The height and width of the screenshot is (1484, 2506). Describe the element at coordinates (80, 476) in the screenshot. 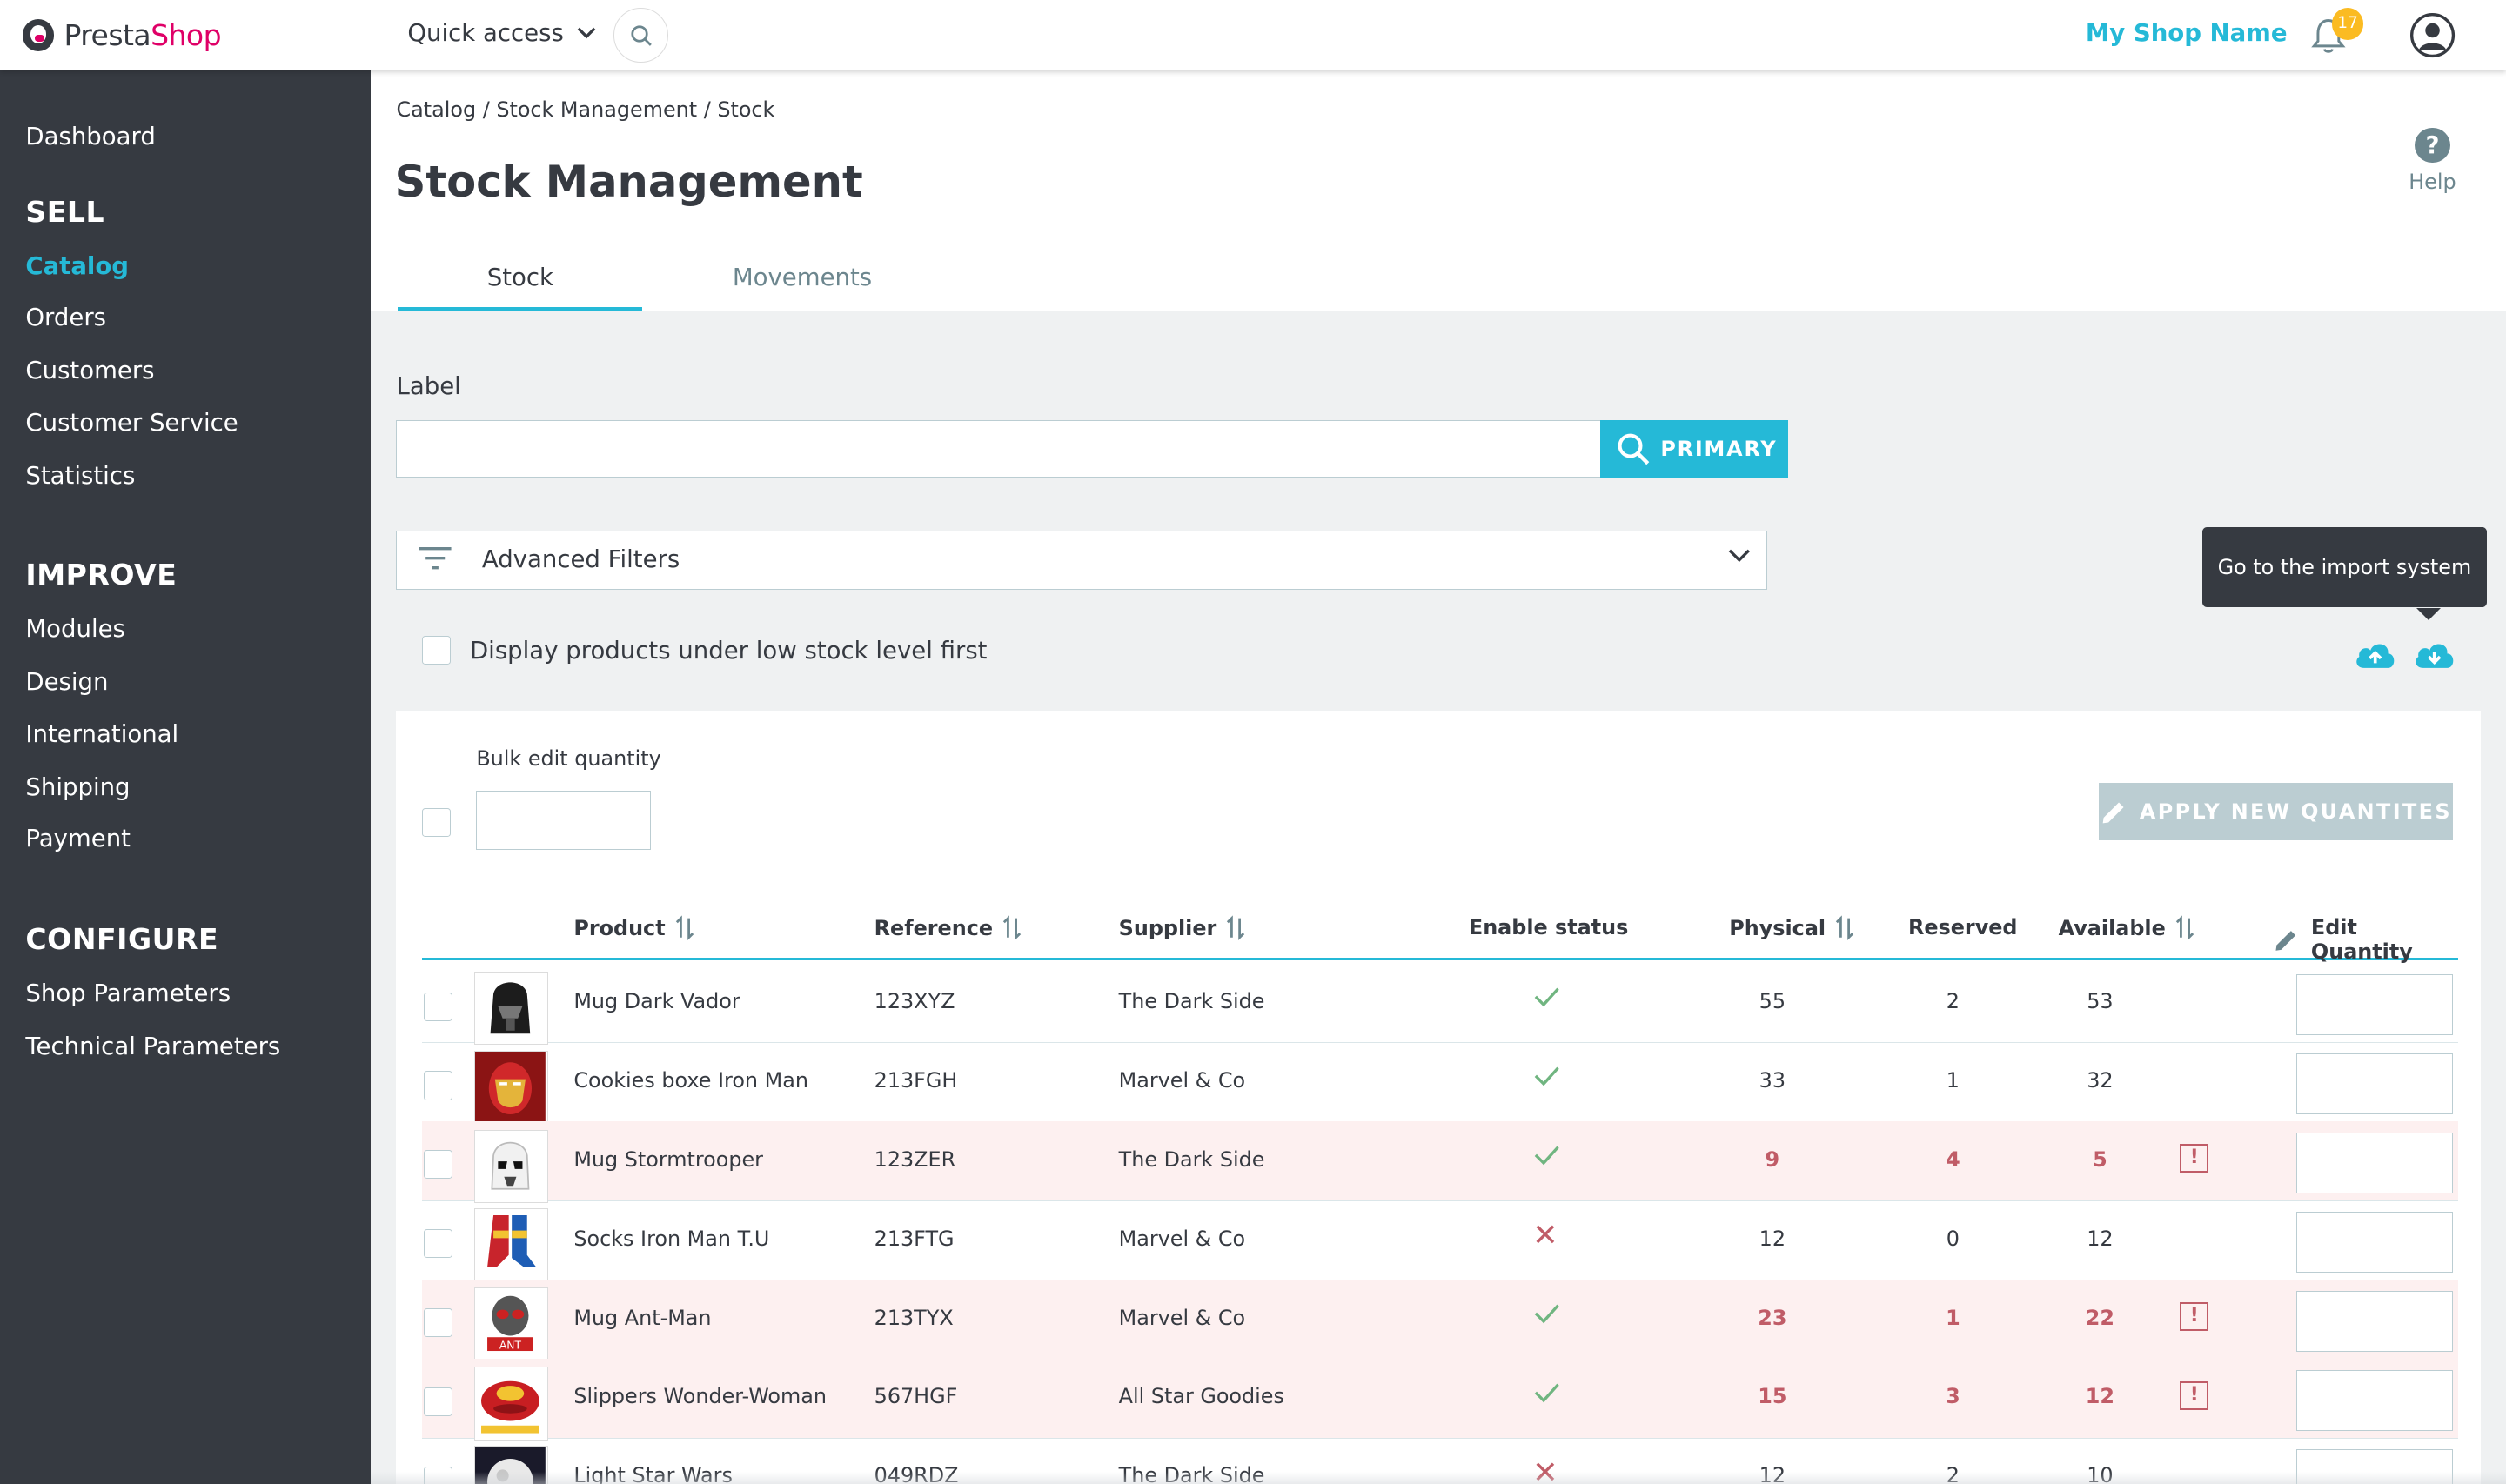

I see `sidebar-item-statistics: Statistics` at that location.